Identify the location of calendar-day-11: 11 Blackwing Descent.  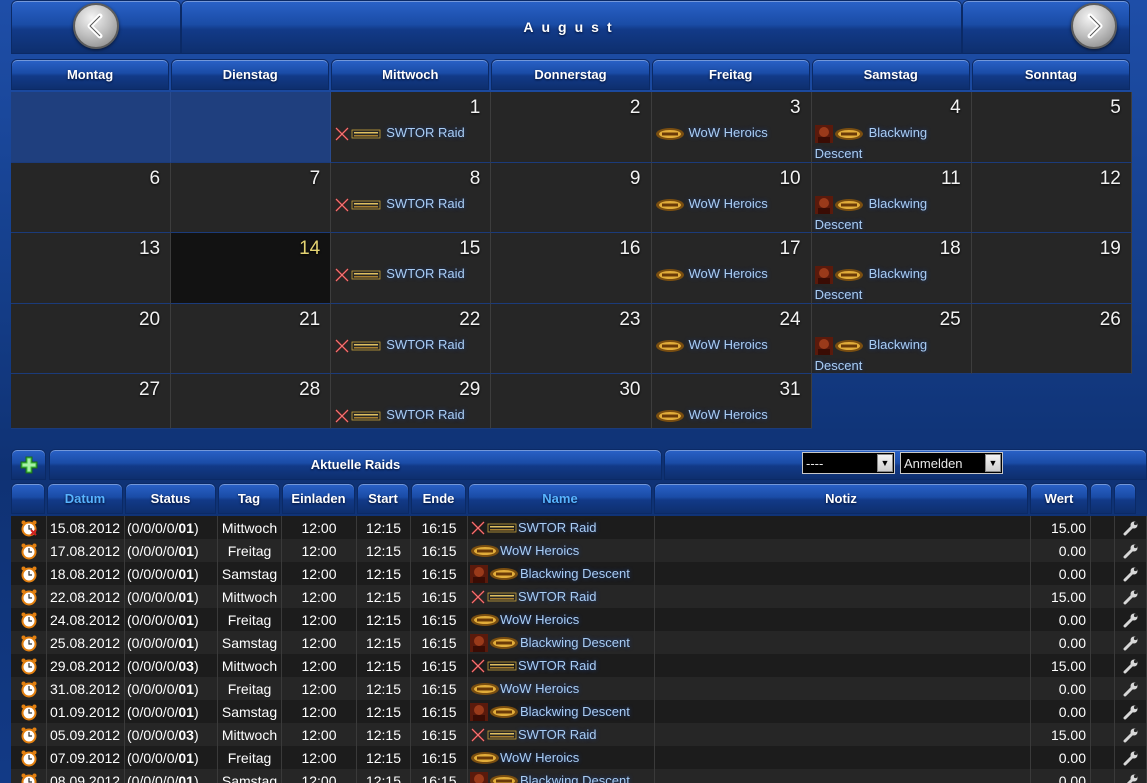
(891, 198).